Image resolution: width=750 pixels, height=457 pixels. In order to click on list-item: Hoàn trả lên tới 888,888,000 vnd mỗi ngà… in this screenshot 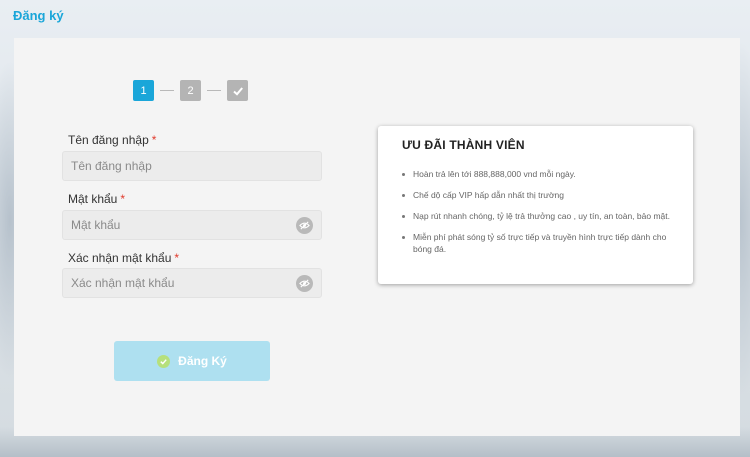, I will do `click(537, 174)`.